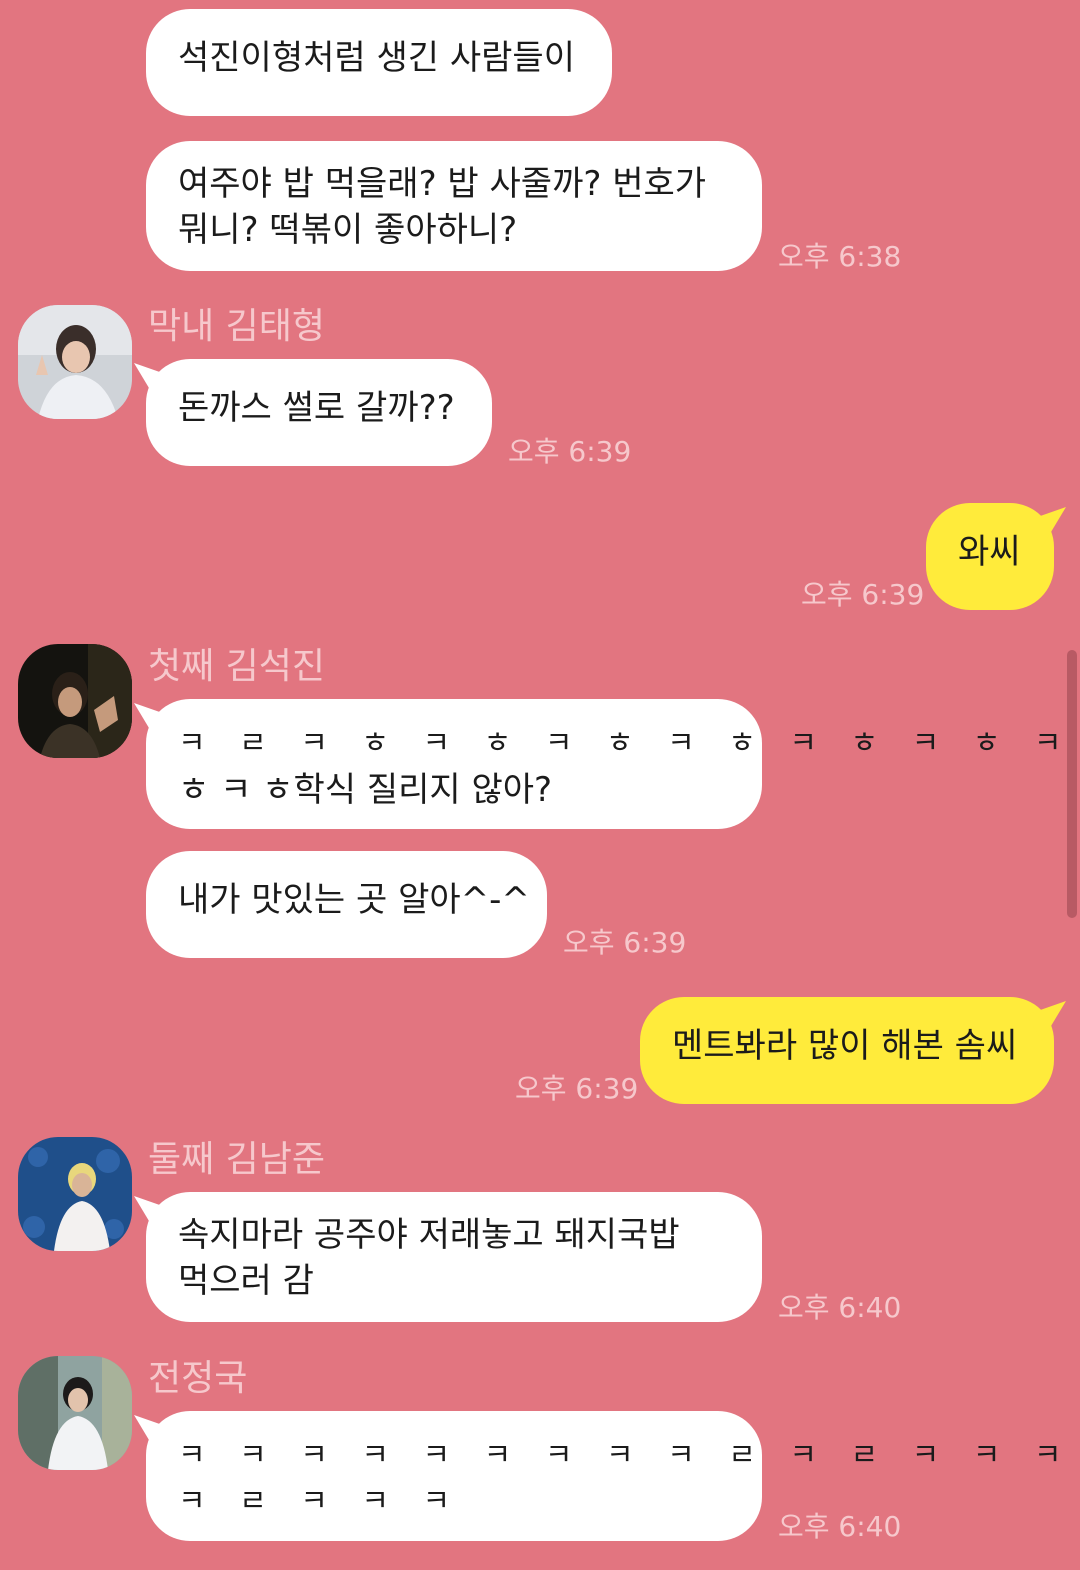 The height and width of the screenshot is (1570, 1080). Describe the element at coordinates (348, 230) in the screenshot. I see `message-text-line: 뭐니? 떡볶이 좋아하니?` at that location.